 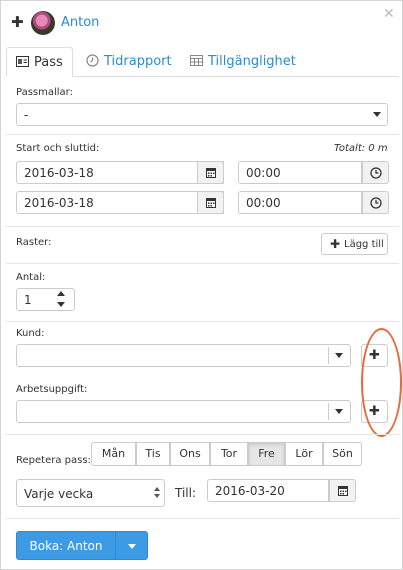 What do you see at coordinates (30, 333) in the screenshot?
I see `kund-label: Kund:` at bounding box center [30, 333].